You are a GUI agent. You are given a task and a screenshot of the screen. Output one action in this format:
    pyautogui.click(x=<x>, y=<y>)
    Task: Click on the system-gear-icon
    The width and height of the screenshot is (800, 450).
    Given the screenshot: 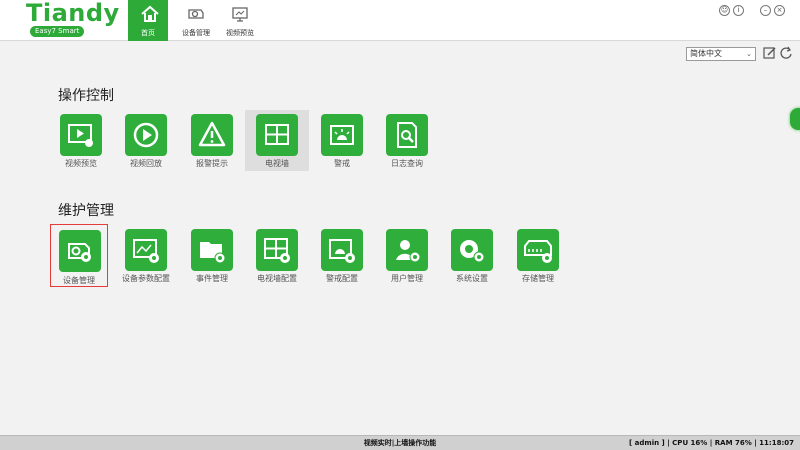 What is the action you would take?
    pyautogui.click(x=472, y=250)
    